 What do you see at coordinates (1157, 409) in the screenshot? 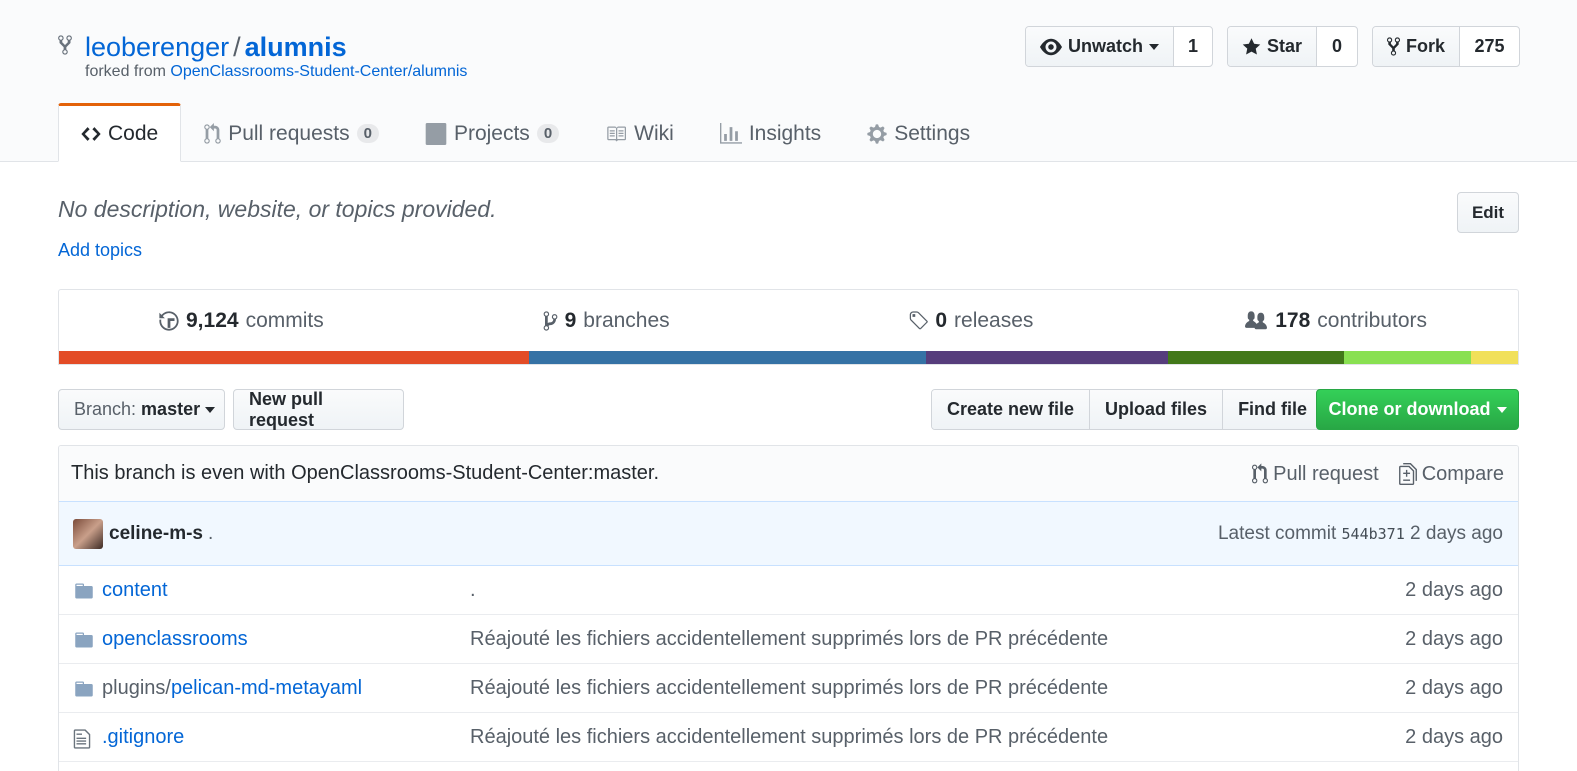
I see `upload-files-button: Upload files` at bounding box center [1157, 409].